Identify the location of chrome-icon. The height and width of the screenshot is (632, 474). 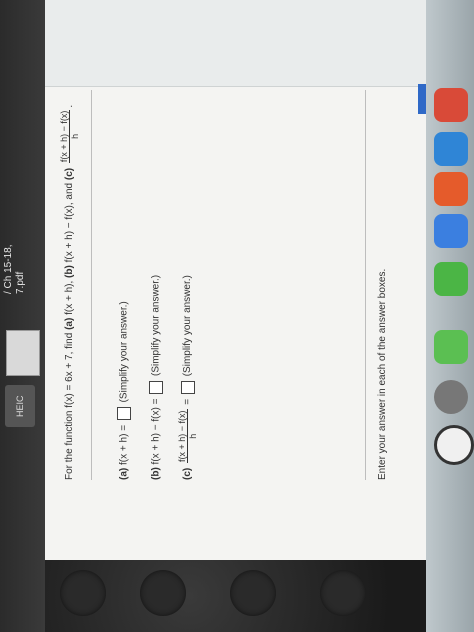
(454, 445).